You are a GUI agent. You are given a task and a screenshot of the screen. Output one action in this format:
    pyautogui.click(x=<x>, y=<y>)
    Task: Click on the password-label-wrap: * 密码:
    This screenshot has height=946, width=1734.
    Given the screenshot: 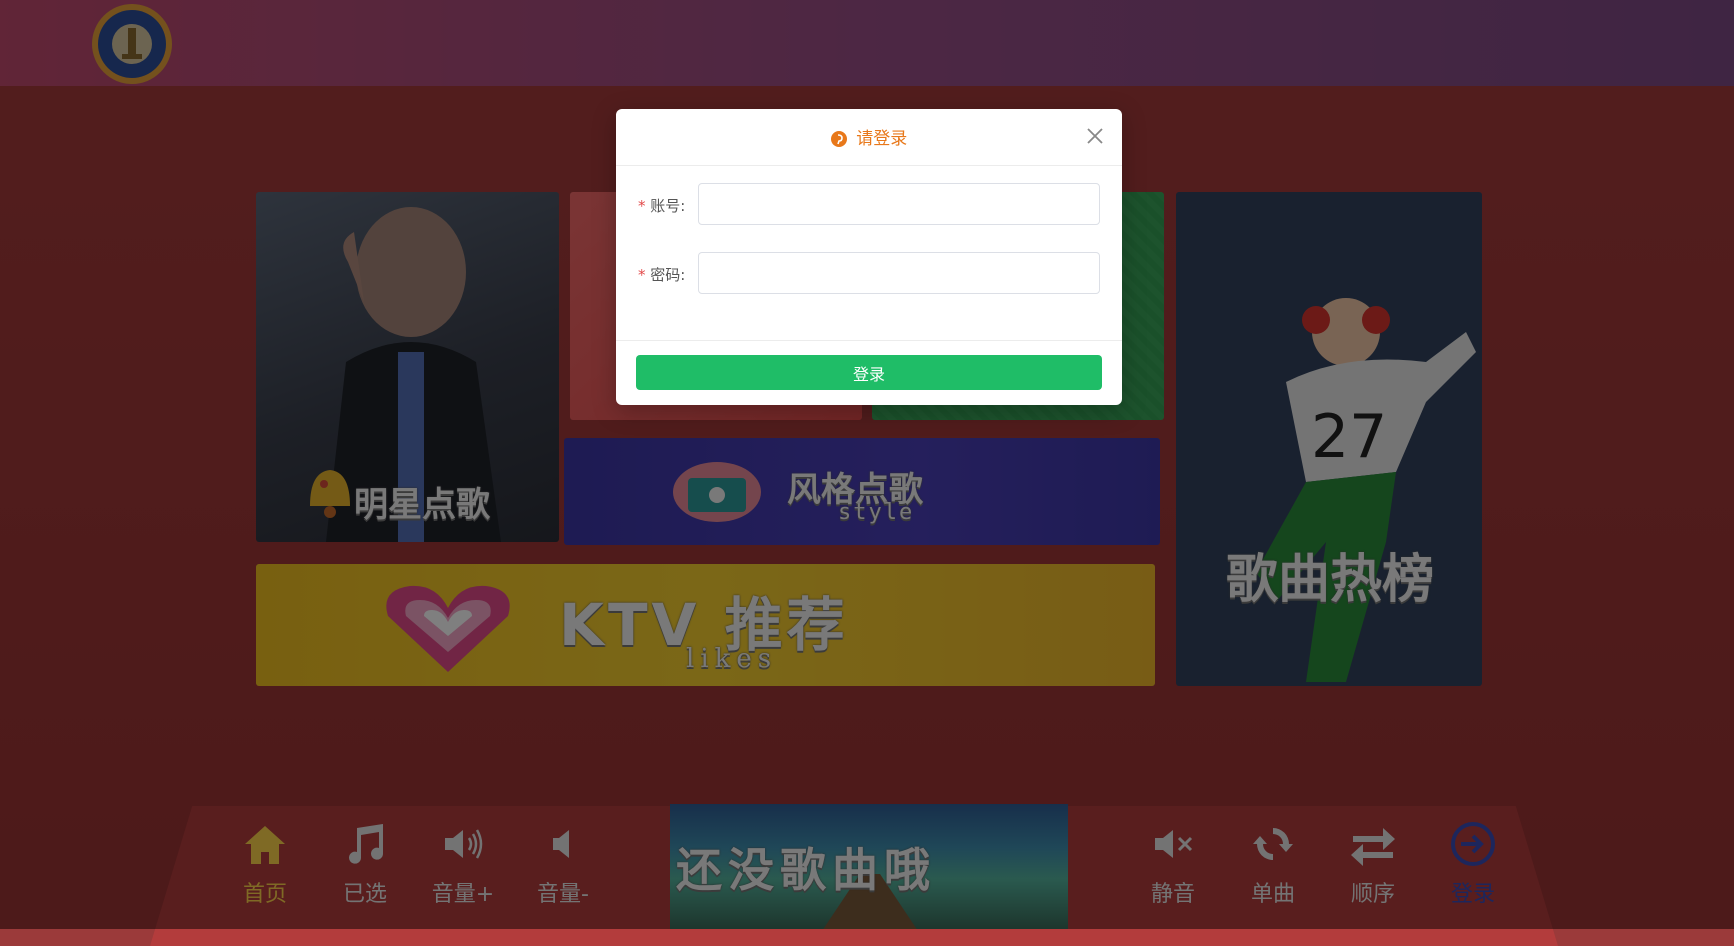 What is the action you would take?
    pyautogui.click(x=661, y=274)
    